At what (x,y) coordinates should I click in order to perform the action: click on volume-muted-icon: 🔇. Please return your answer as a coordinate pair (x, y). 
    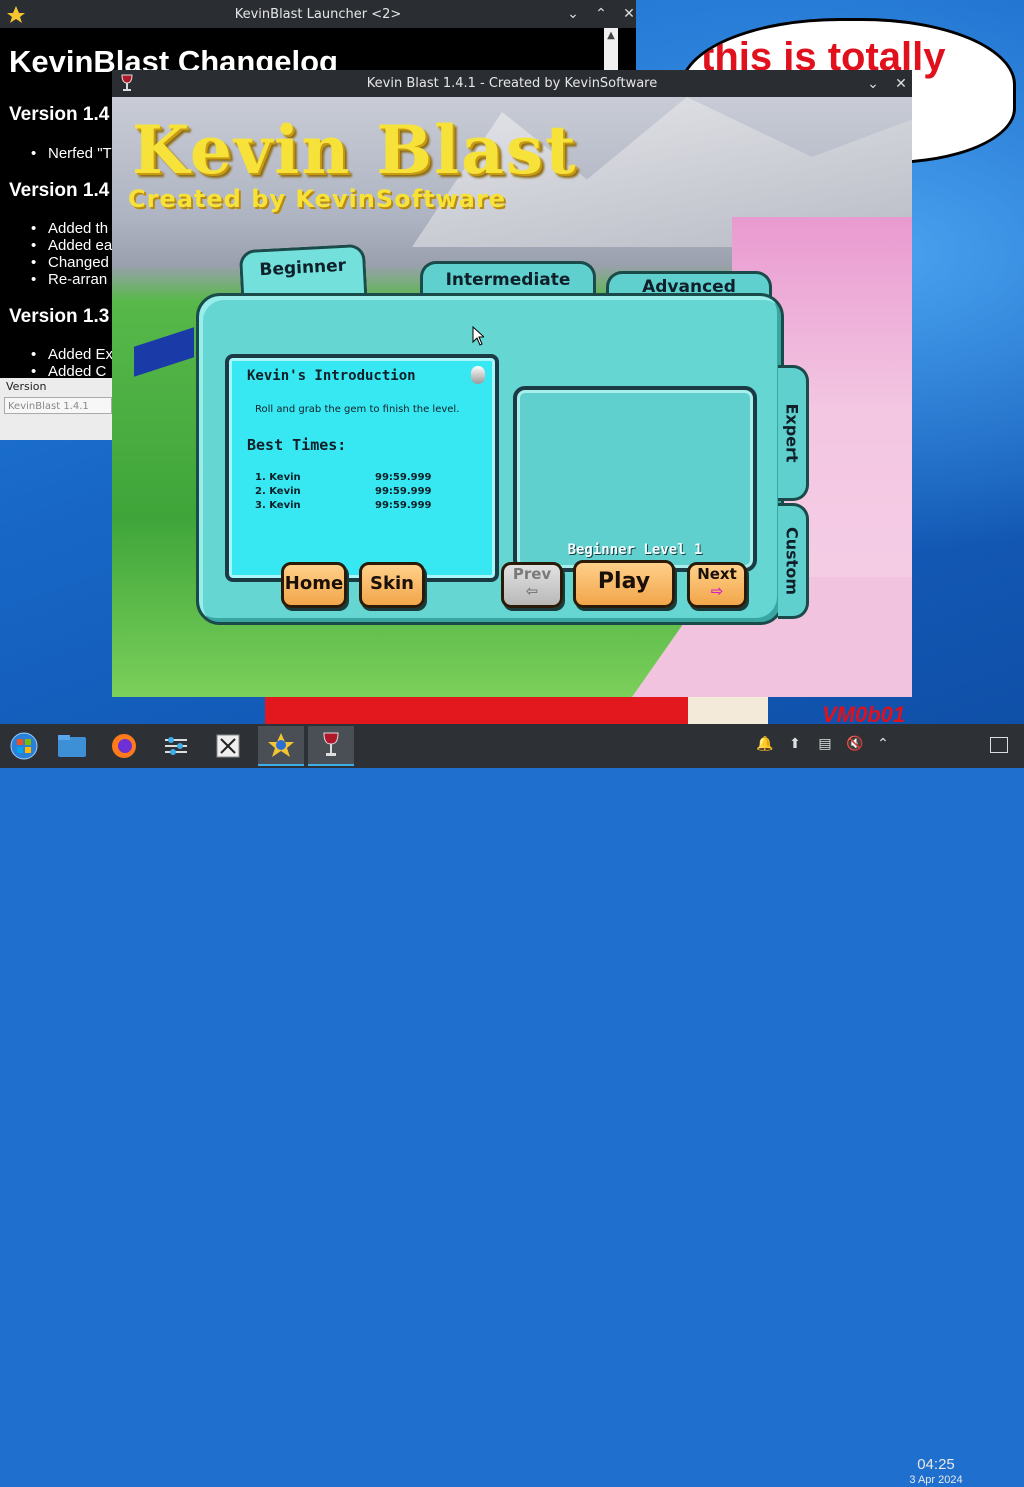
    Looking at the image, I should click on (855, 745).